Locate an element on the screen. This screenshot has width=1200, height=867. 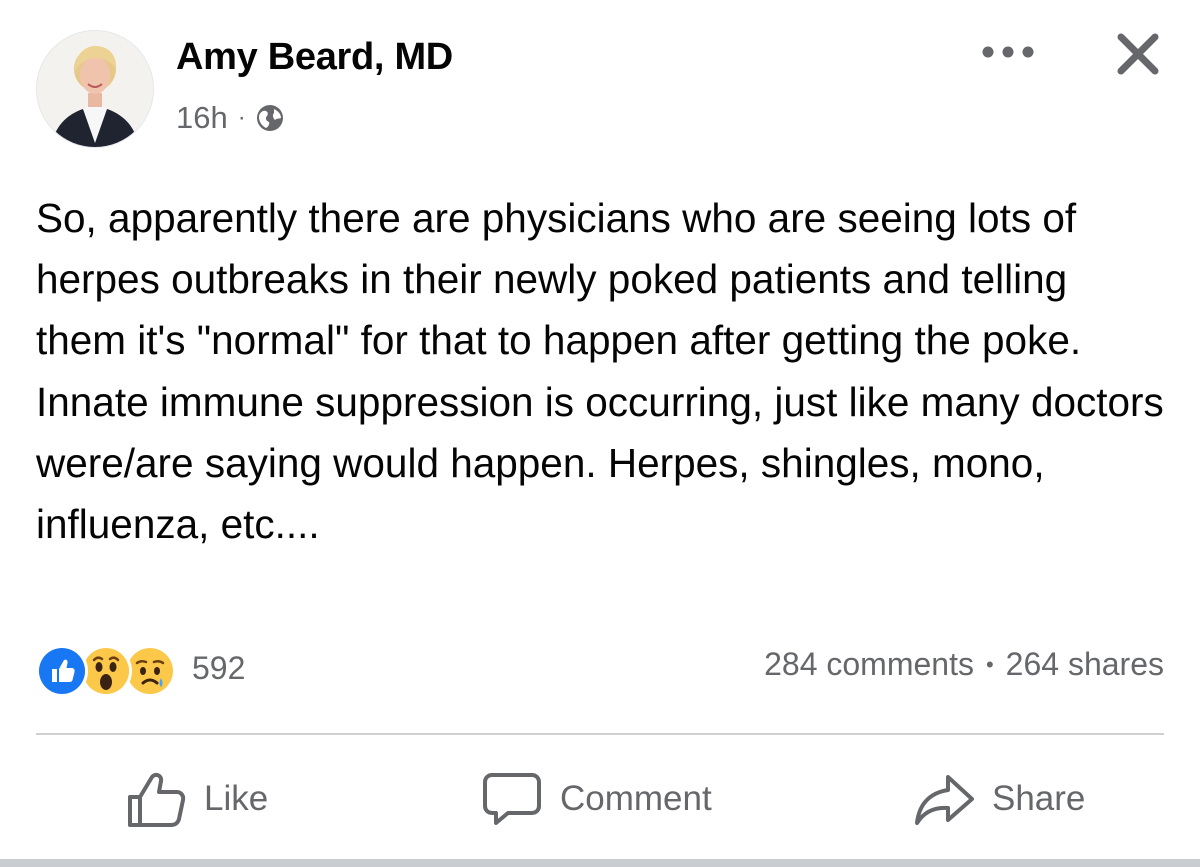
bottom-separator is located at coordinates (600, 863).